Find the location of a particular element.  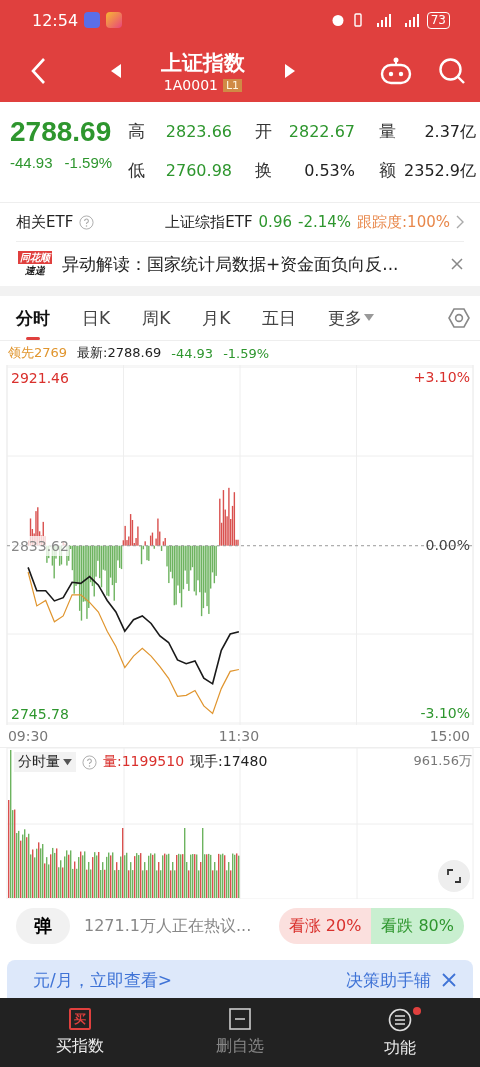

field-value: 2352.9亿 is located at coordinates (440, 171).